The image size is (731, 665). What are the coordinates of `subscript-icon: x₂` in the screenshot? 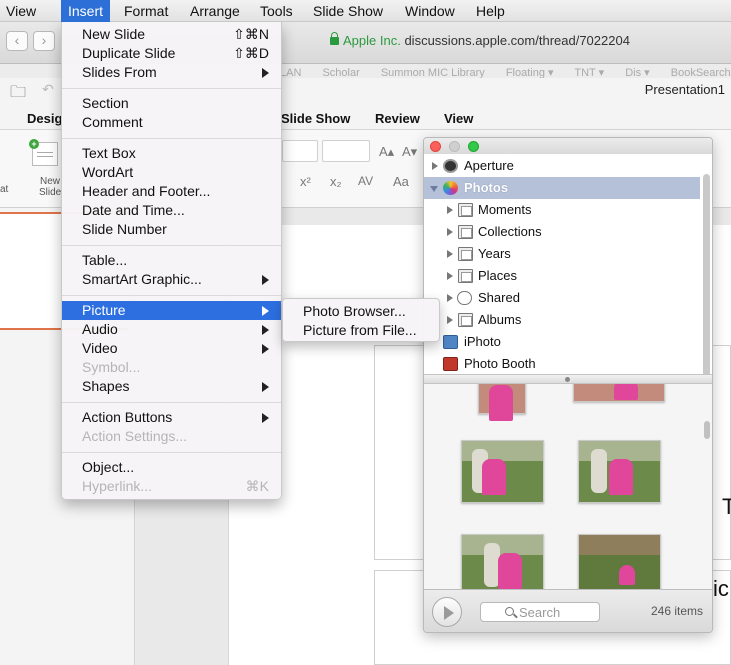 It's located at (336, 181).